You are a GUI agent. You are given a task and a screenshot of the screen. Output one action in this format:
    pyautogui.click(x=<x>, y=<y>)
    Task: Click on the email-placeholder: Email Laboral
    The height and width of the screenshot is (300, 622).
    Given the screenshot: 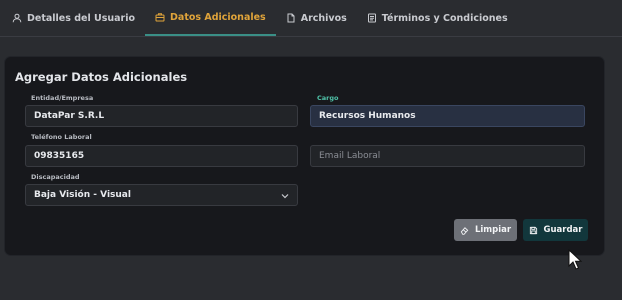 What is the action you would take?
    pyautogui.click(x=350, y=156)
    